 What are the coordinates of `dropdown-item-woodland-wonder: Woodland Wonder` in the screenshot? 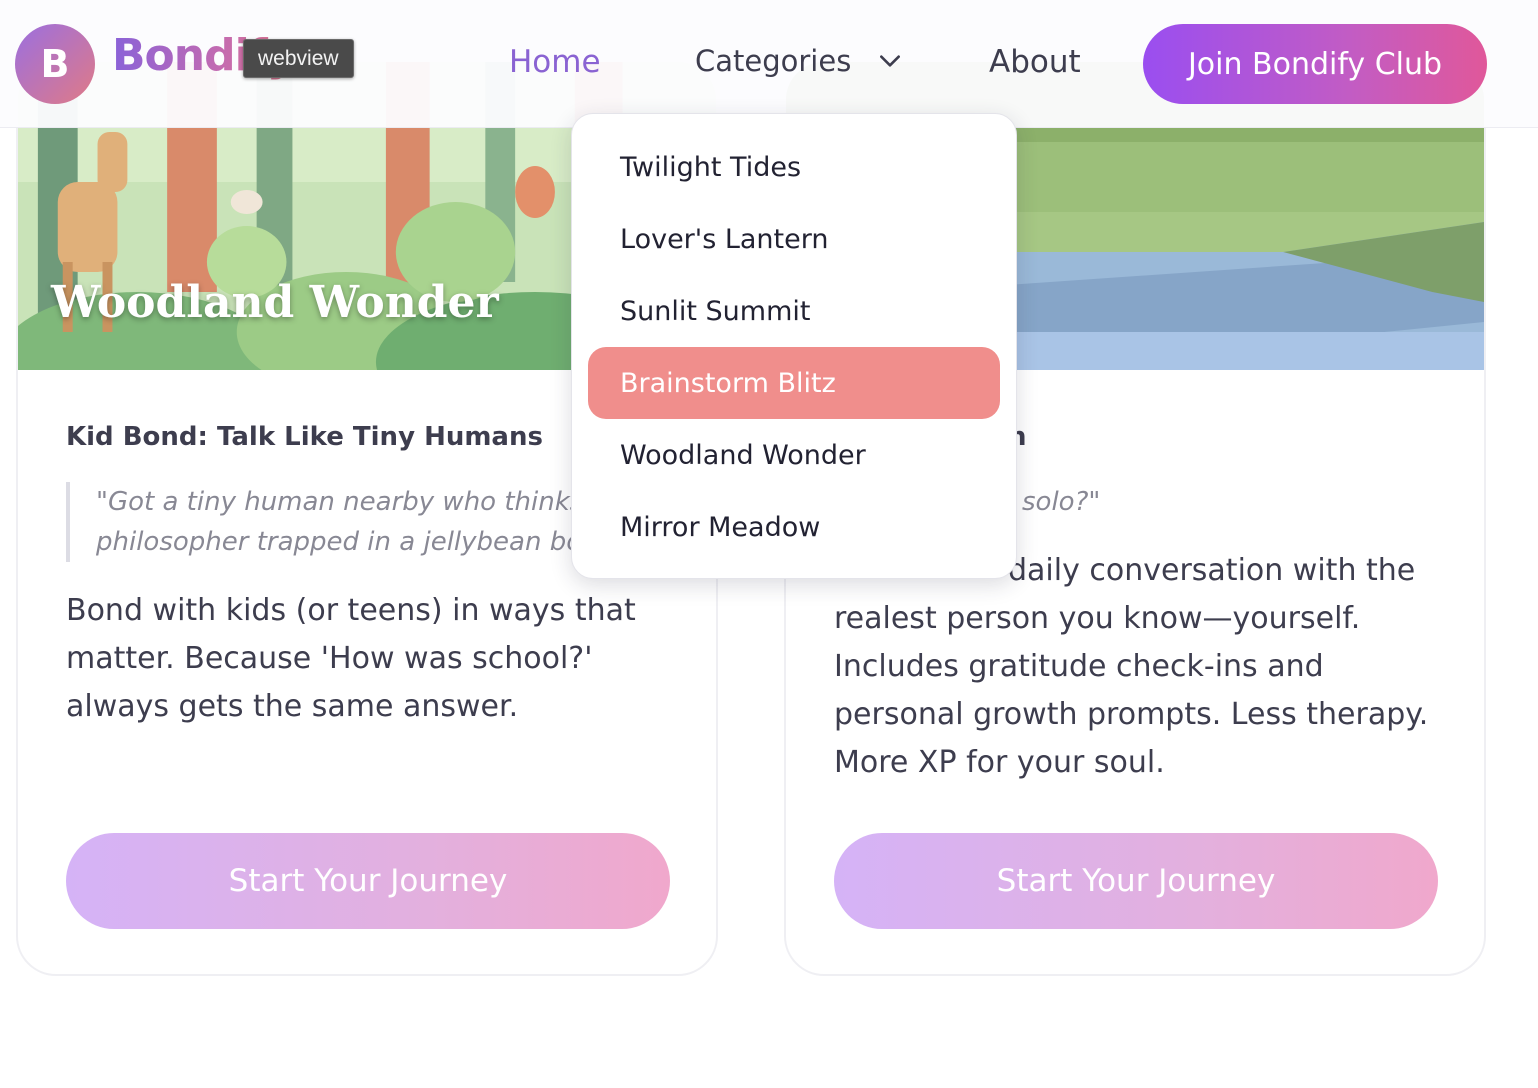 It's located at (794, 455).